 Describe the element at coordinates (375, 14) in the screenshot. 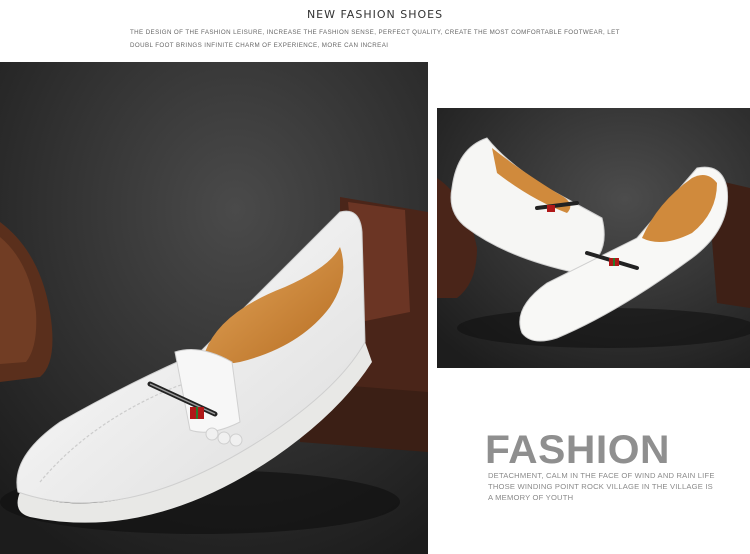

I see `page-title: NEW FASHION SHOES` at that location.